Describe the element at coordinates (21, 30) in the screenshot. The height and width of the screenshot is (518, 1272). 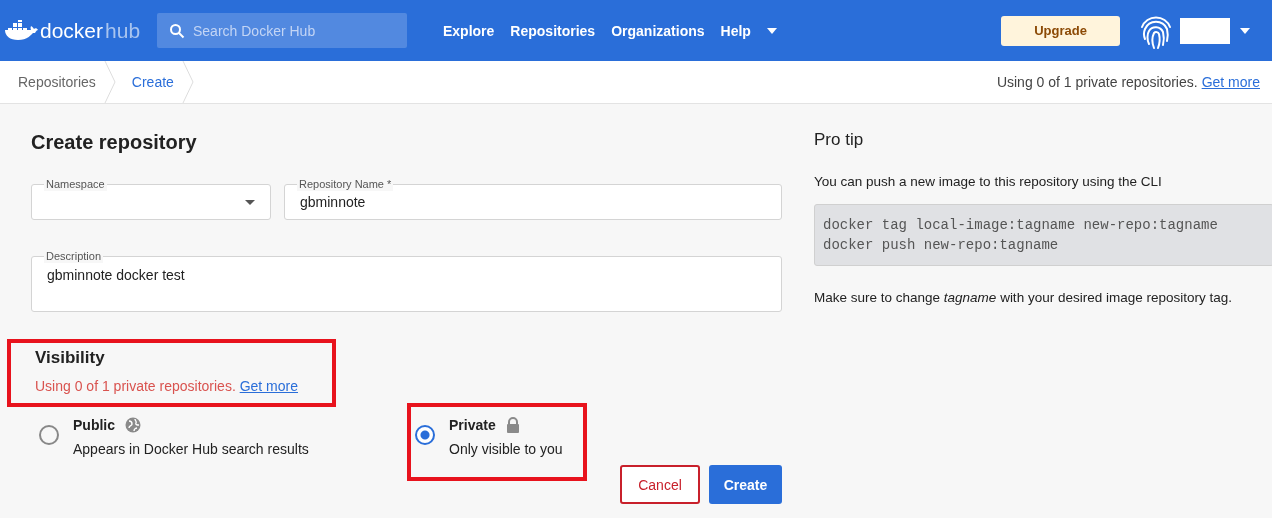
I see `whale-icon` at that location.